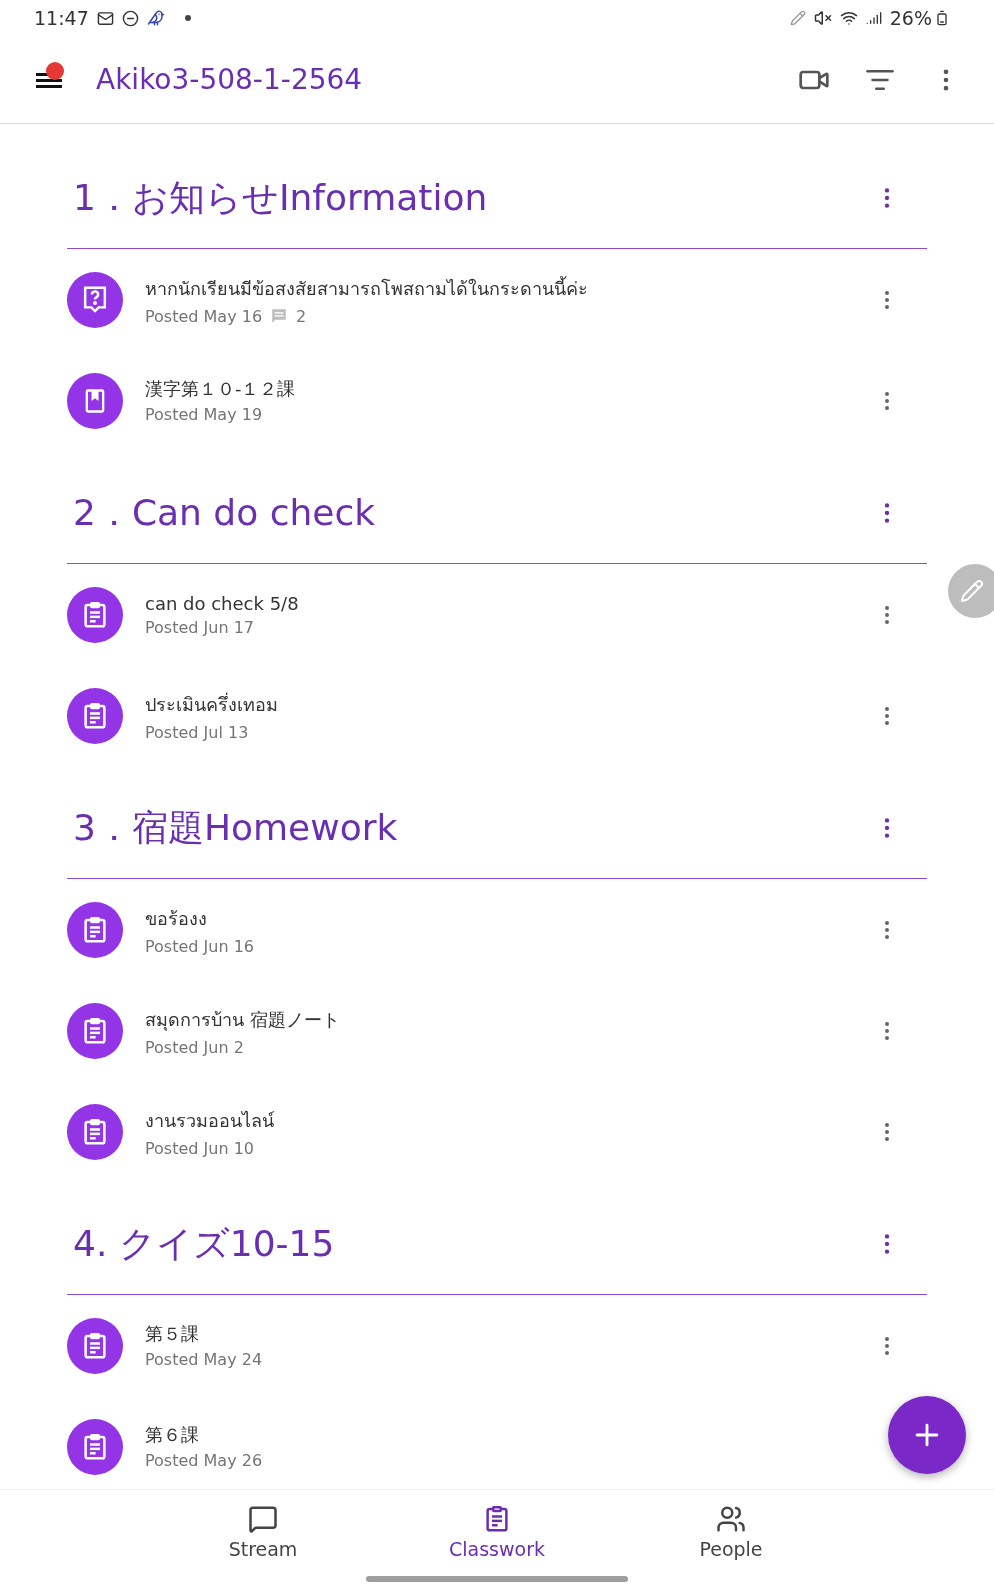 The height and width of the screenshot is (1590, 994). Describe the element at coordinates (209, 1120) in the screenshot. I see `item-title: งานรวมออนไลน์` at that location.